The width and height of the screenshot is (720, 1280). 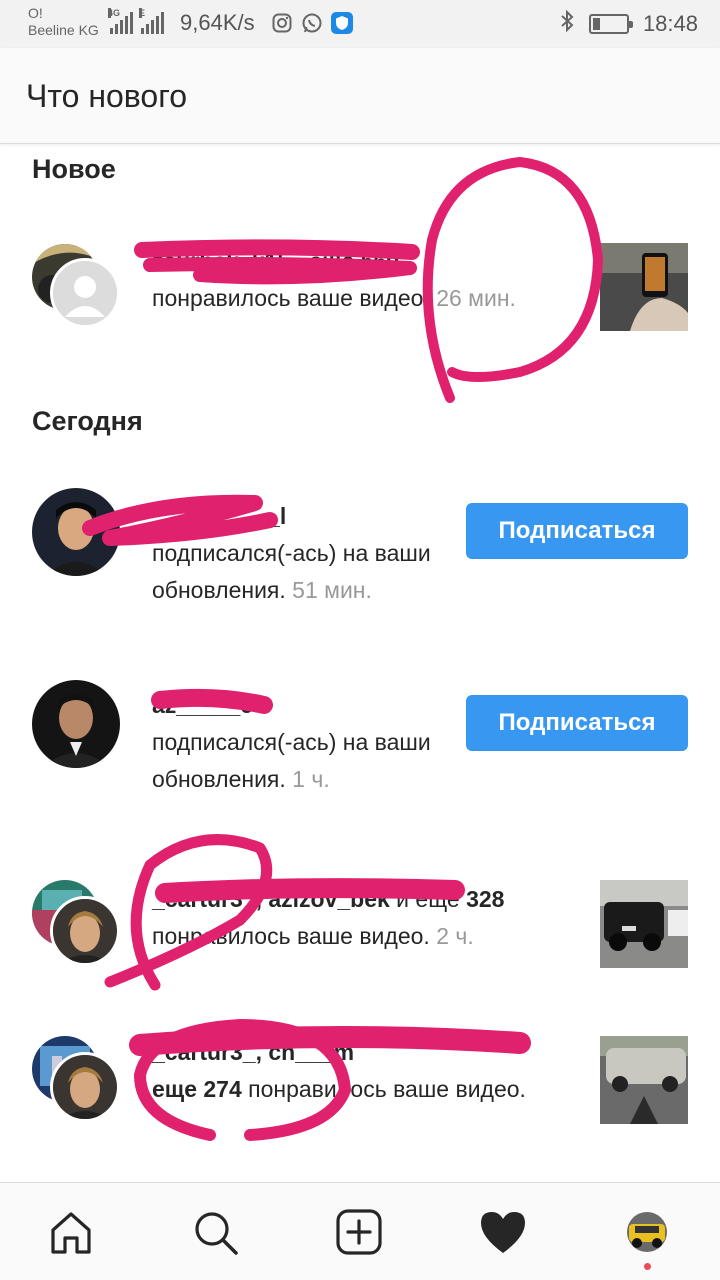 What do you see at coordinates (647, 1232) in the screenshot?
I see `profile-avatar` at bounding box center [647, 1232].